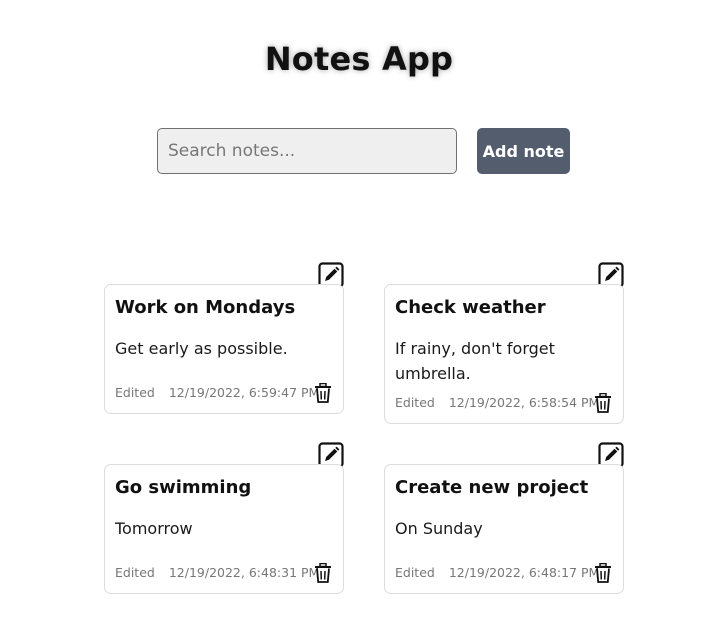 Image resolution: width=718 pixels, height=637 pixels. I want to click on note-body: On Sunday, so click(439, 528).